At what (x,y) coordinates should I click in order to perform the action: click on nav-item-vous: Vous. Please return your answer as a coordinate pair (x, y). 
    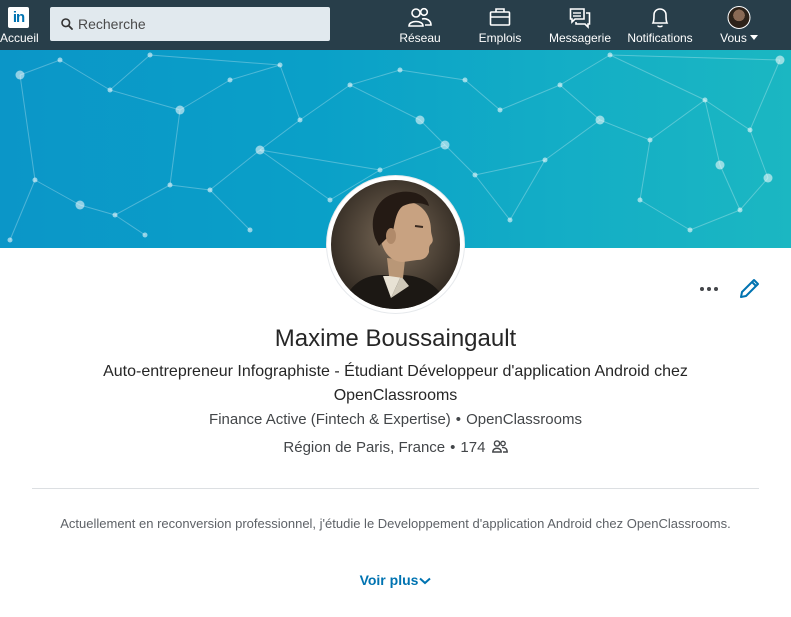
    Looking at the image, I should click on (739, 25).